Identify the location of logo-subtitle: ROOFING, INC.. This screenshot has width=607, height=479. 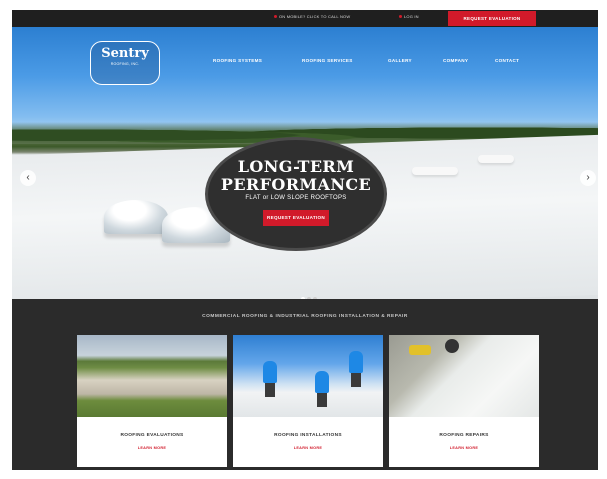
(125, 64).